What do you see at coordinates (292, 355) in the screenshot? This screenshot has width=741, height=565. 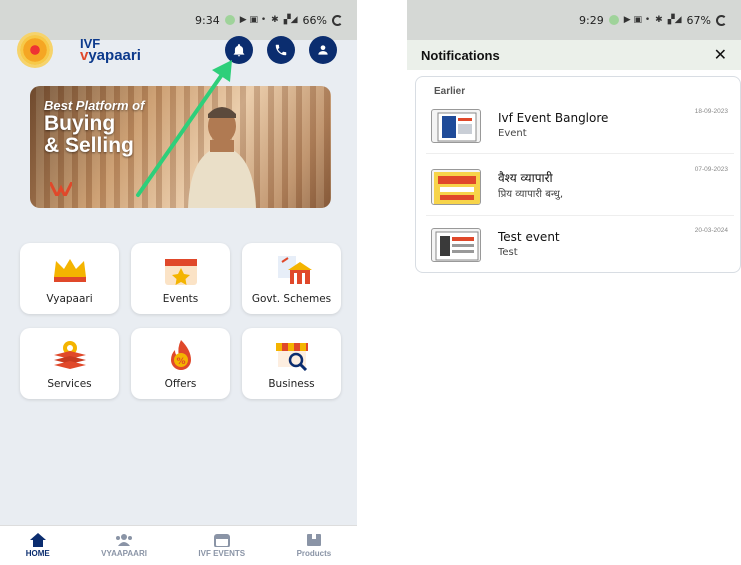 I see `store-search-icon` at bounding box center [292, 355].